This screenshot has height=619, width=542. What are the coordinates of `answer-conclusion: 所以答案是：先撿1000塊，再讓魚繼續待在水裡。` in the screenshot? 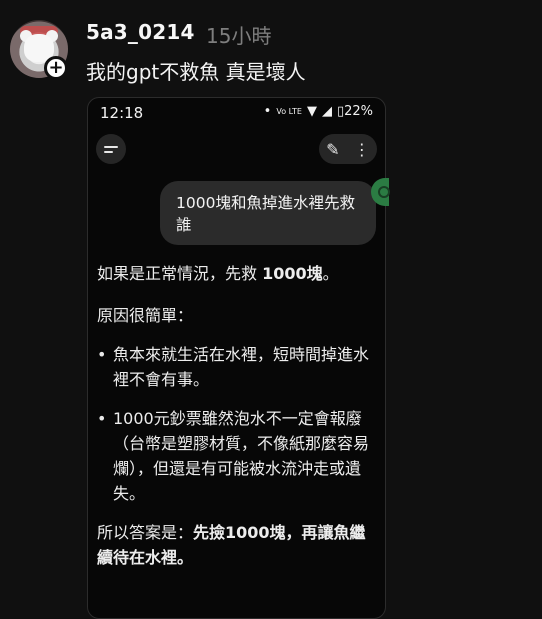 It's located at (237, 545).